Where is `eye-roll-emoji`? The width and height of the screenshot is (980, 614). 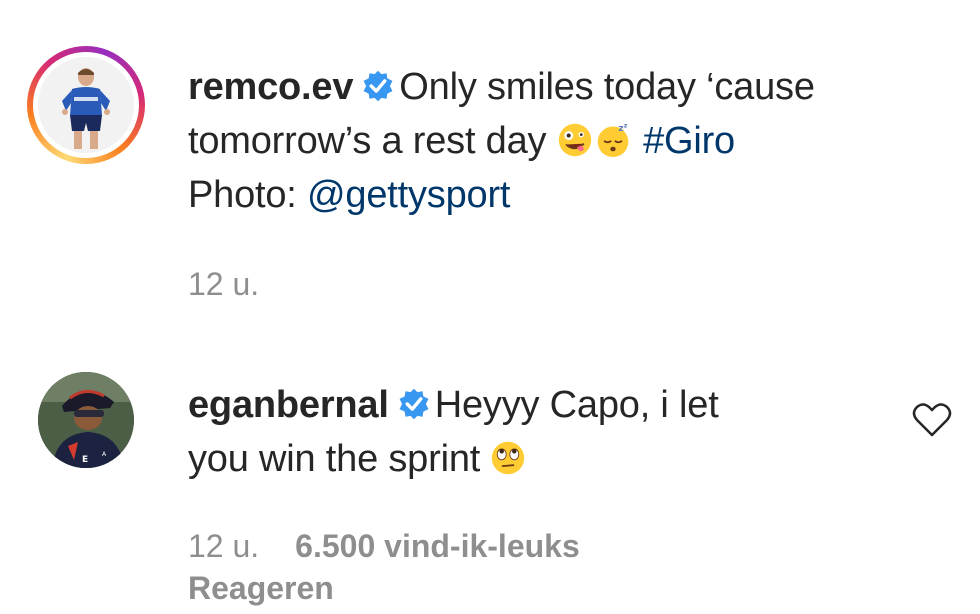
eye-roll-emoji is located at coordinates (508, 458).